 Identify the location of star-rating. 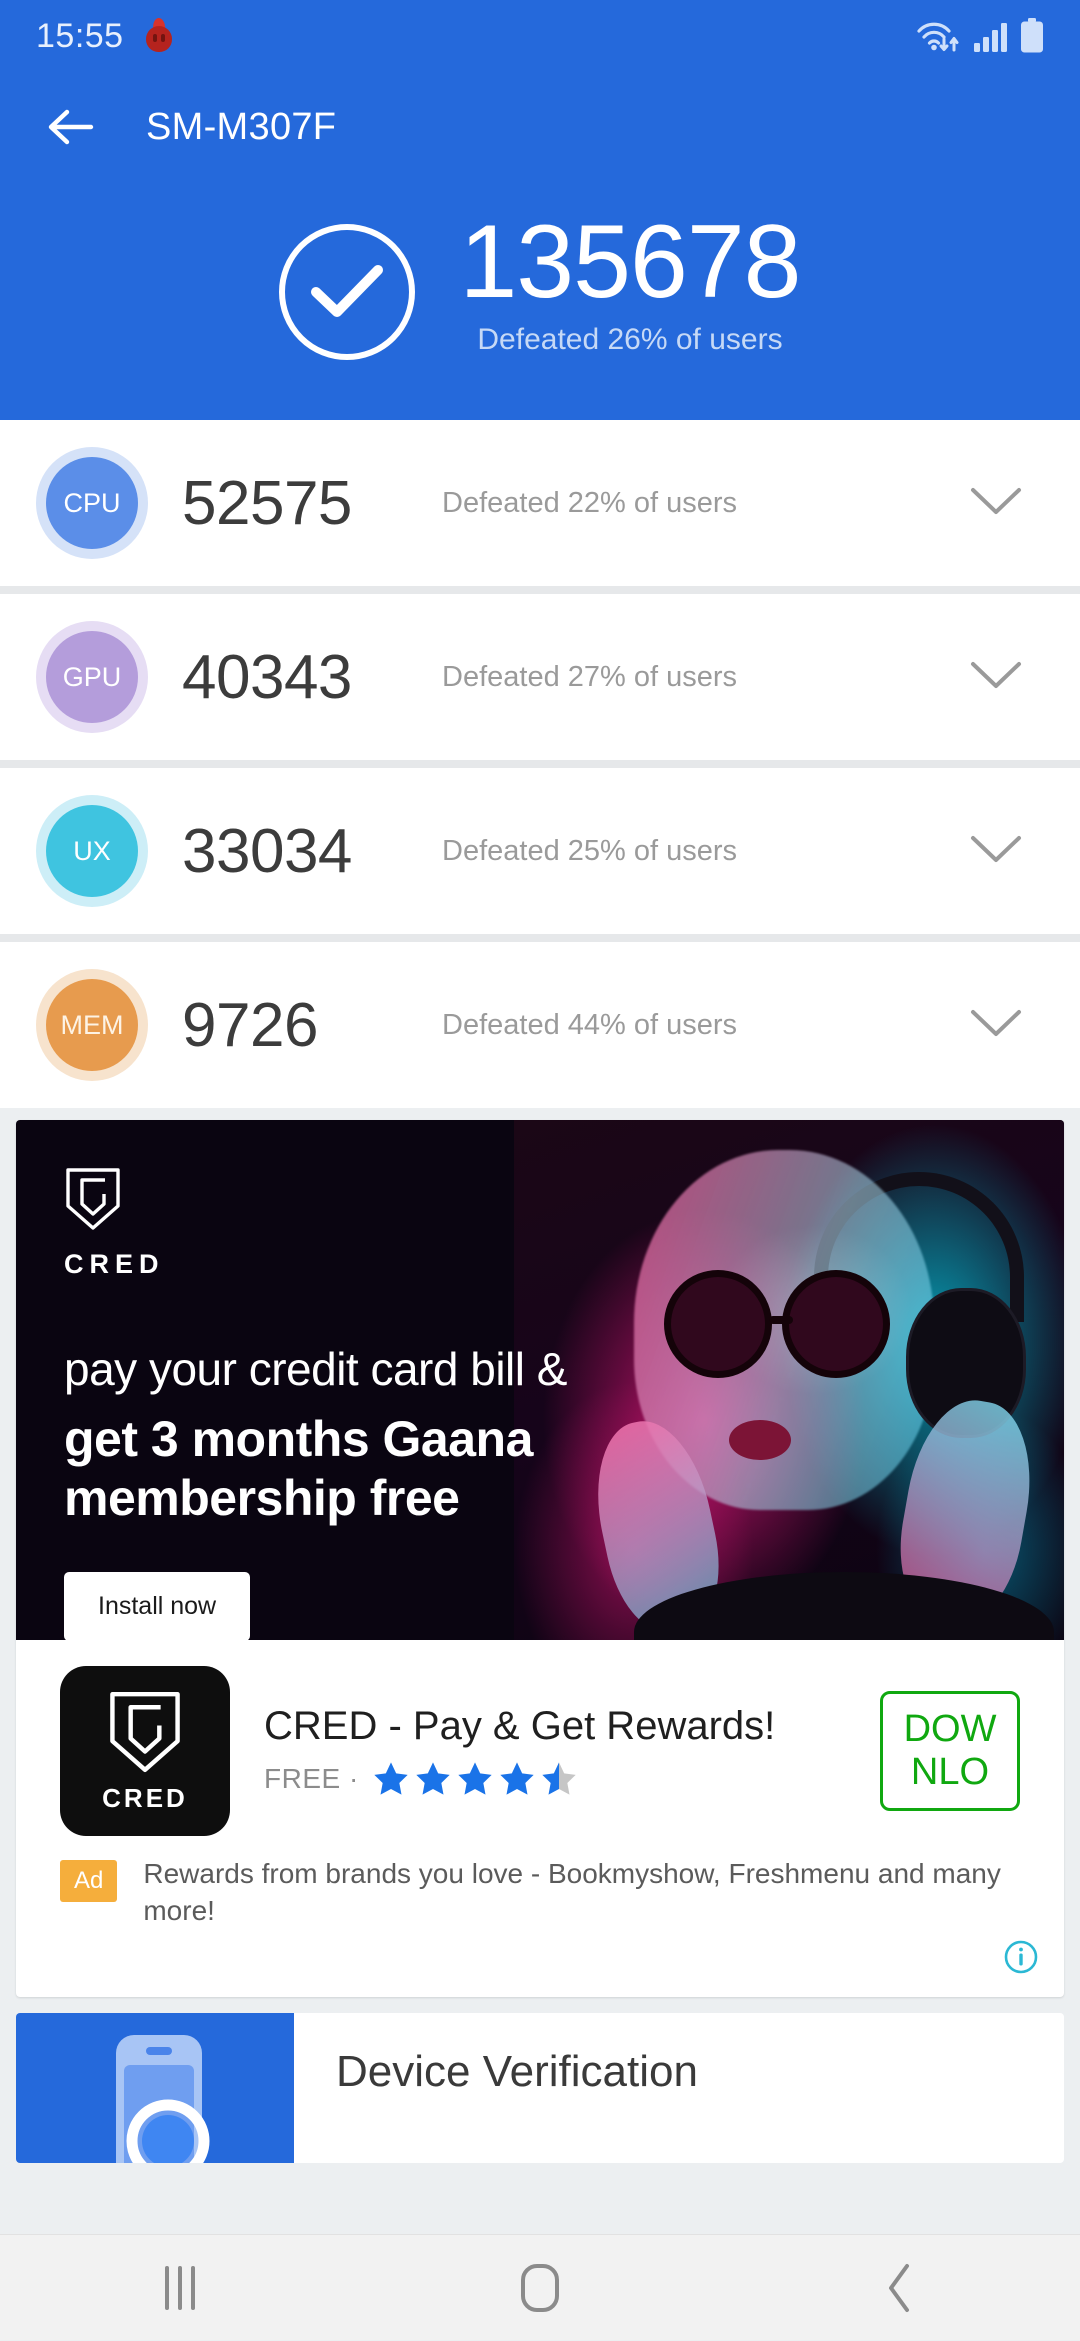
(475, 1779).